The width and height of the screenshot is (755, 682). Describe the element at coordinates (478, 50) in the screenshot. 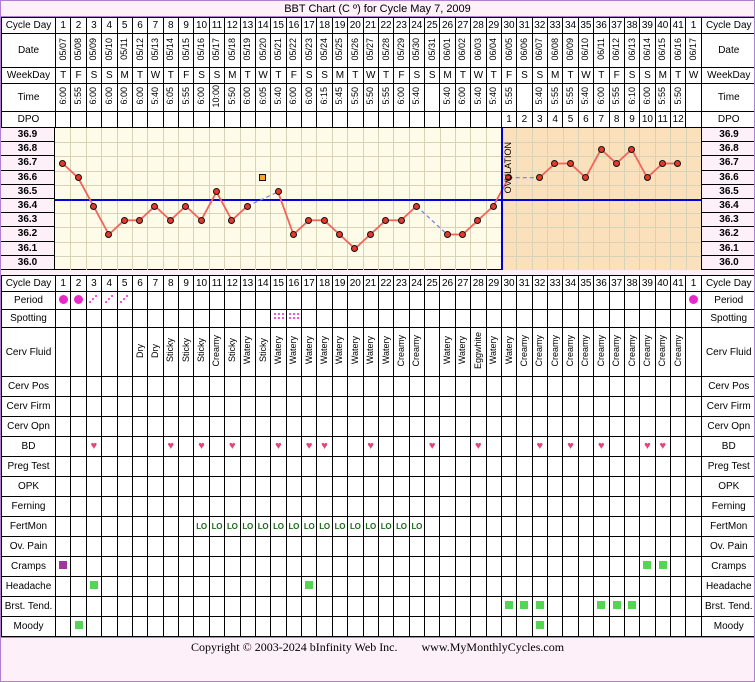

I see `date-row-cell: 06/03` at that location.